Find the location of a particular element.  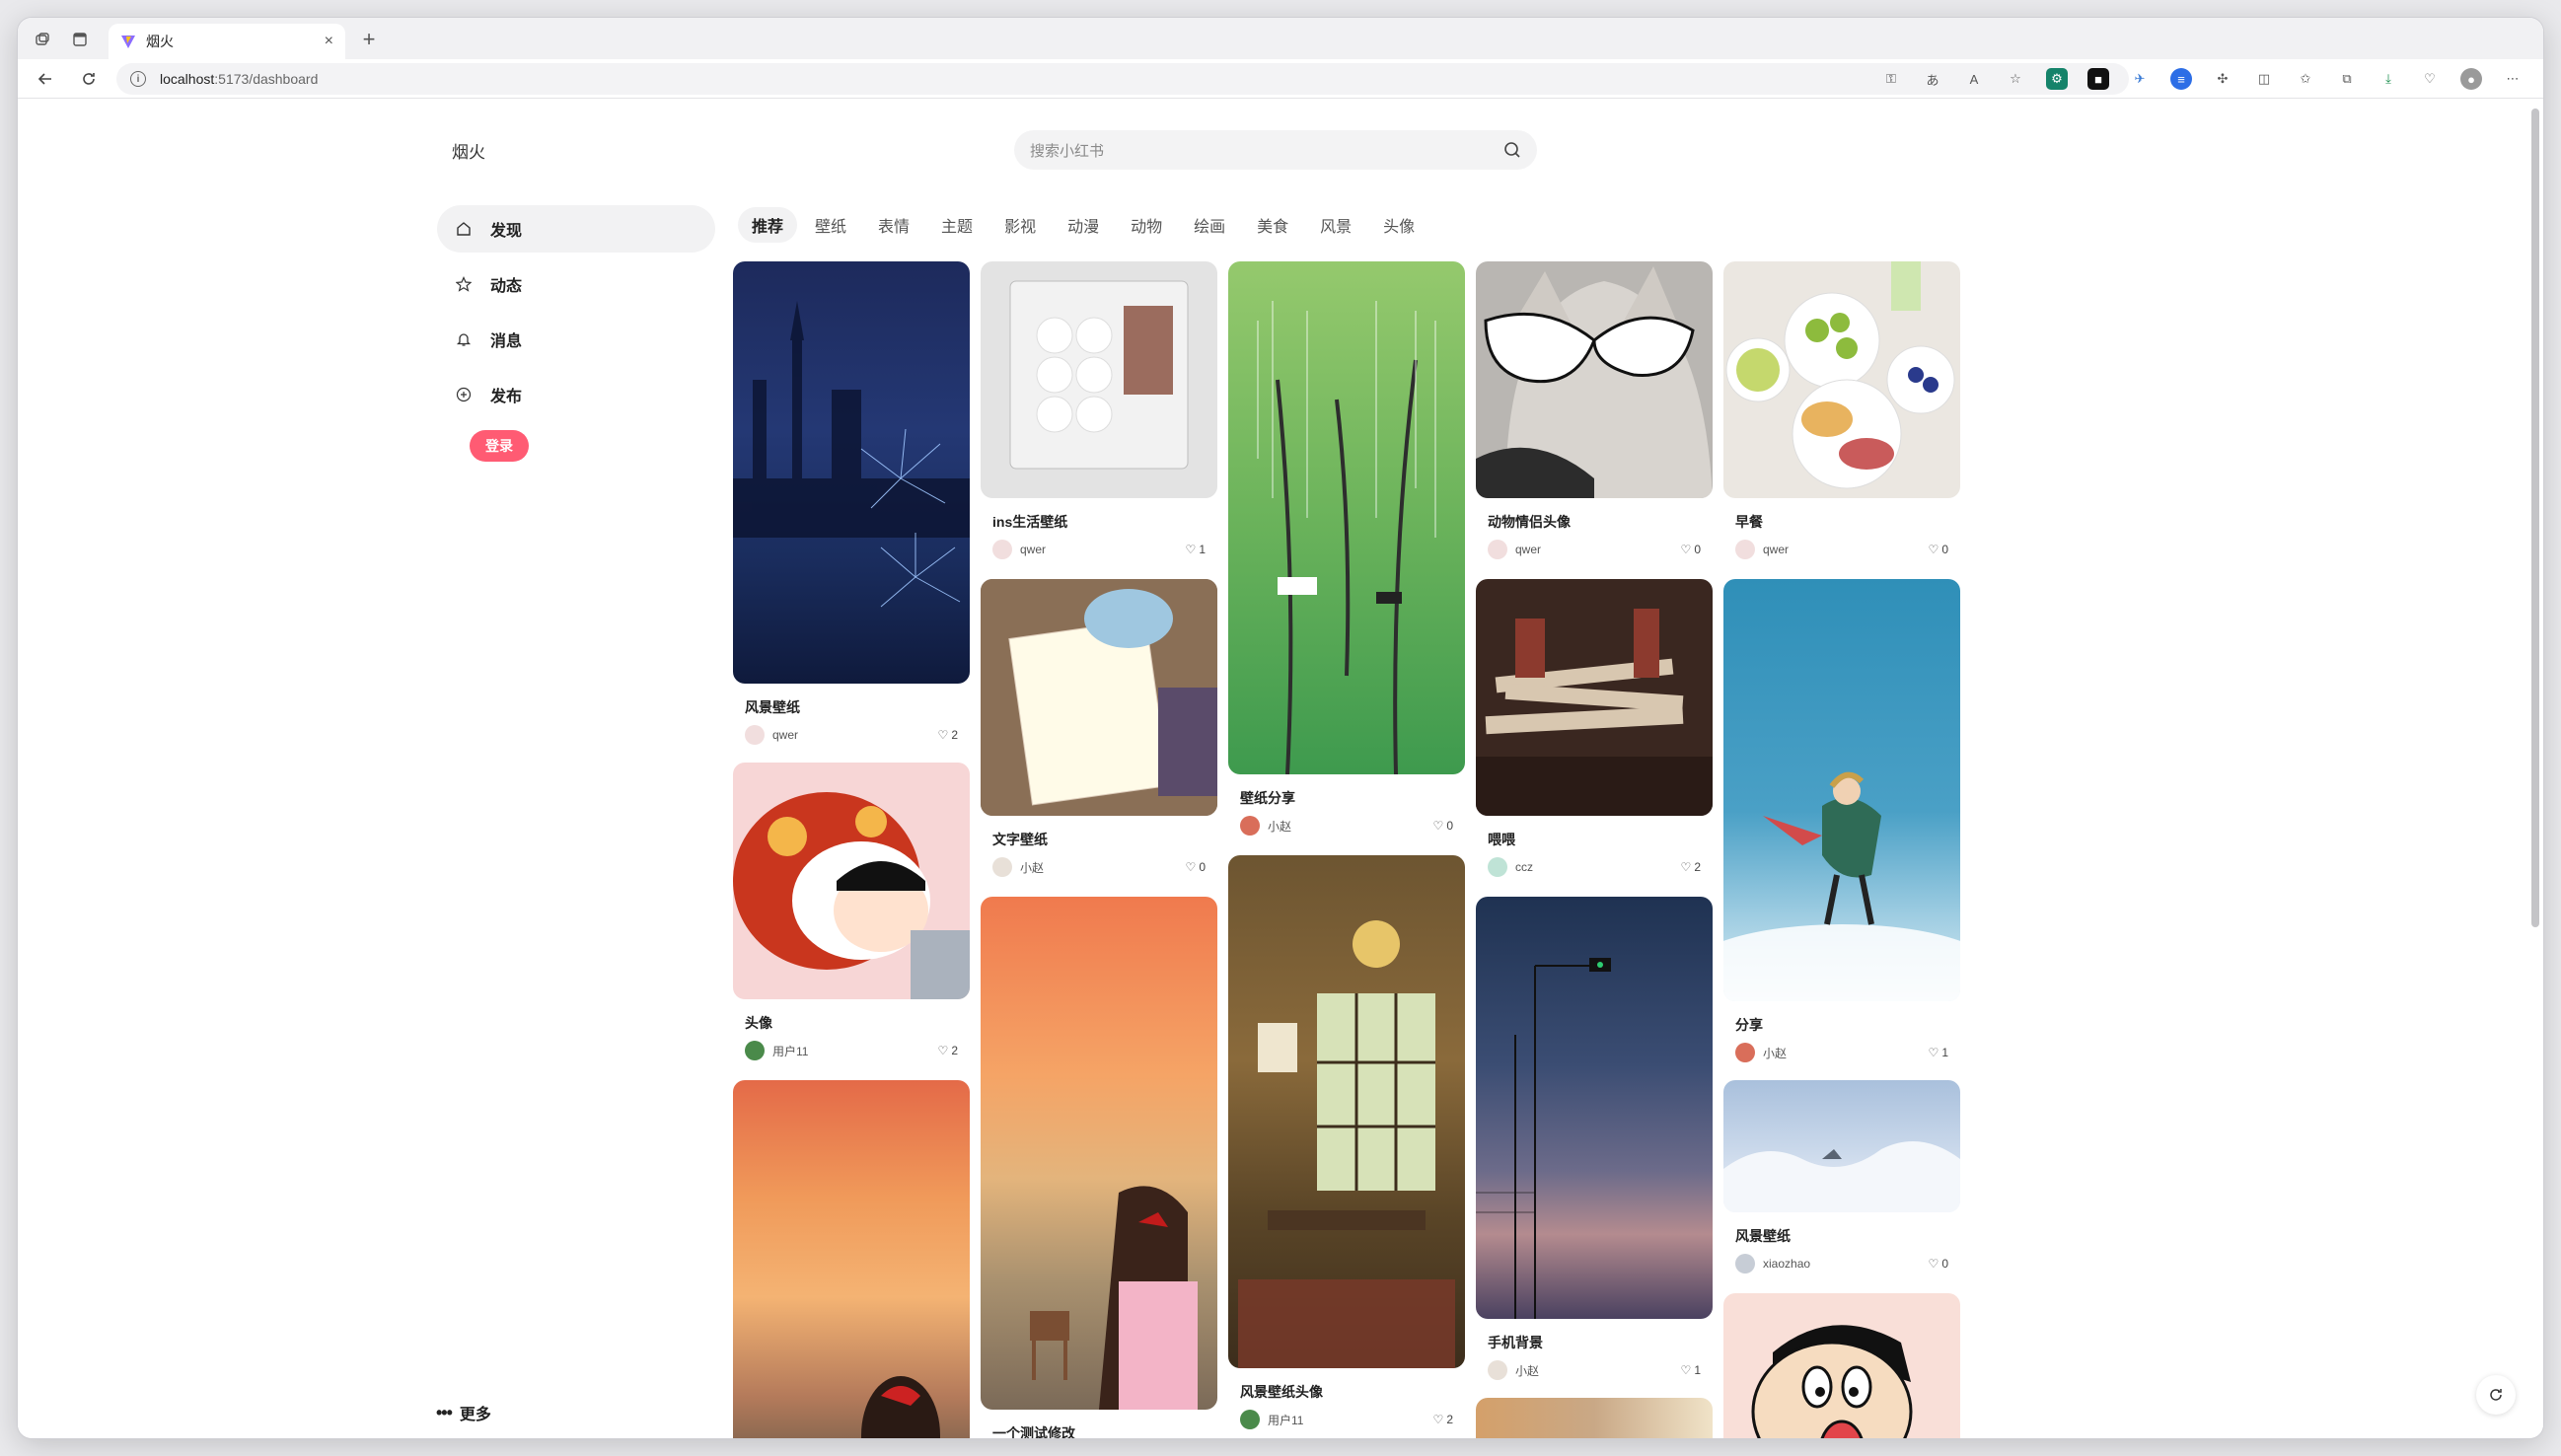

note-card: 分享 小赵 ♡ 1 is located at coordinates (1842, 820).